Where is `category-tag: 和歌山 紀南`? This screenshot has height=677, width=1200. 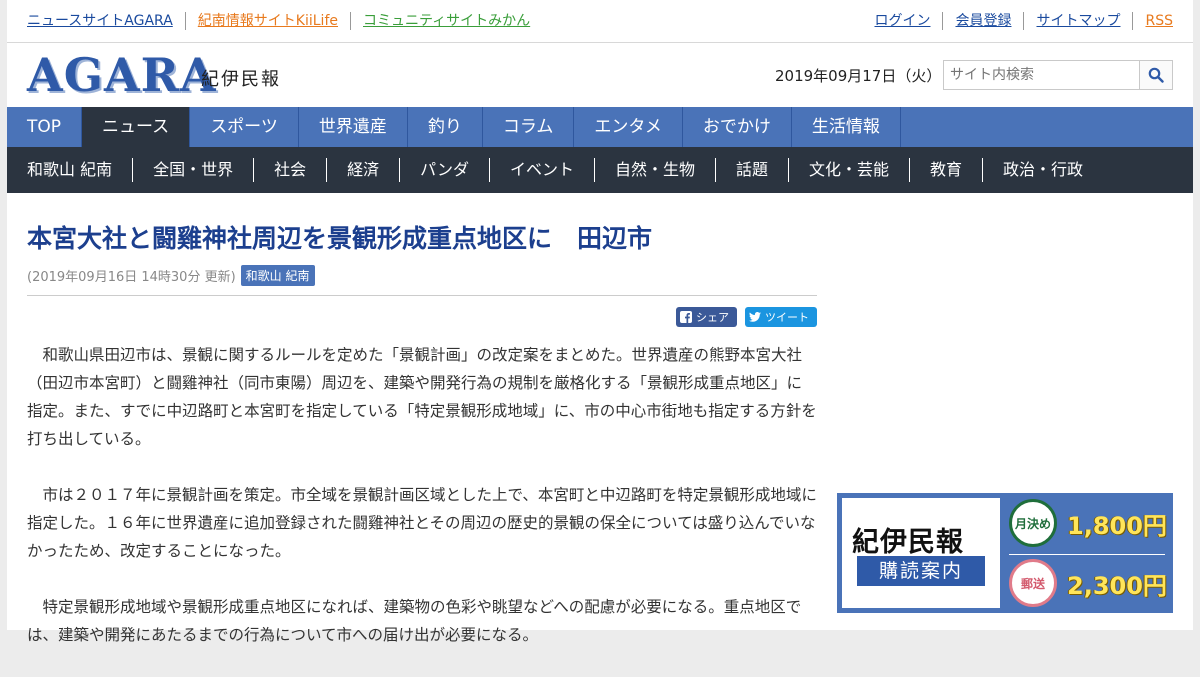 category-tag: 和歌山 紀南 is located at coordinates (277, 275).